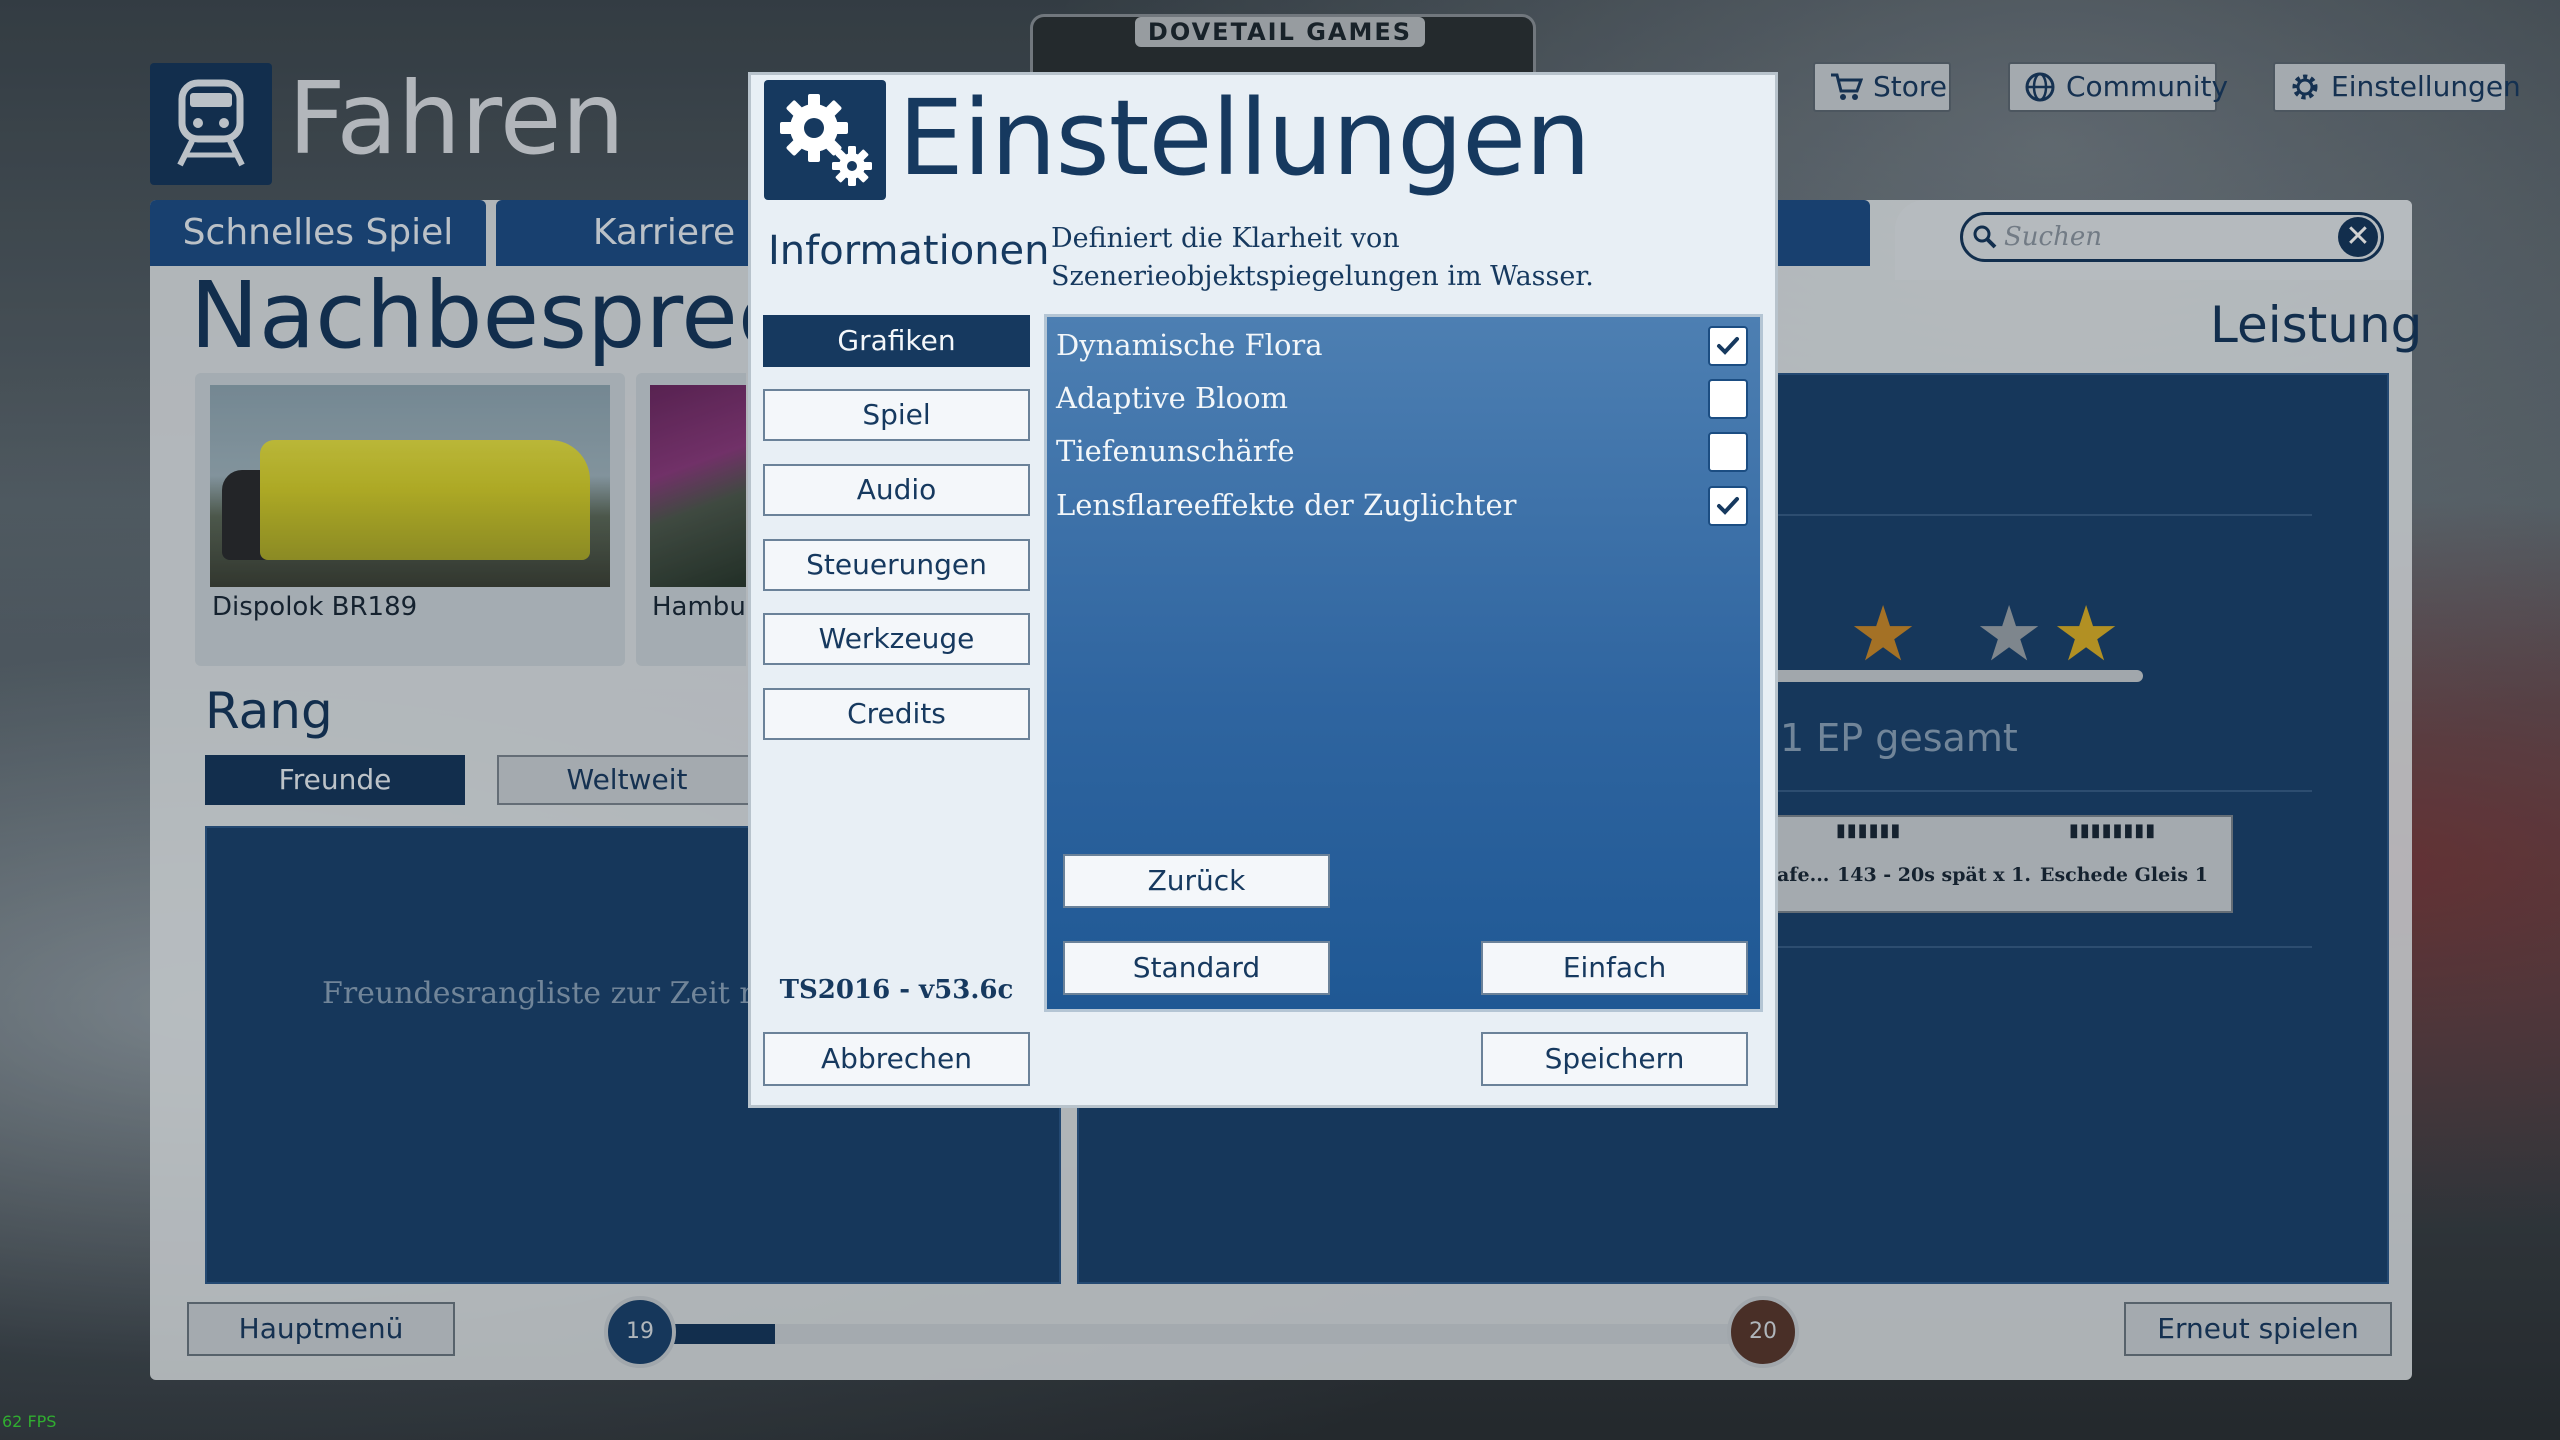 The height and width of the screenshot is (1440, 2560). What do you see at coordinates (1728, 399) in the screenshot?
I see `adaptive-bloom-checkbox` at bounding box center [1728, 399].